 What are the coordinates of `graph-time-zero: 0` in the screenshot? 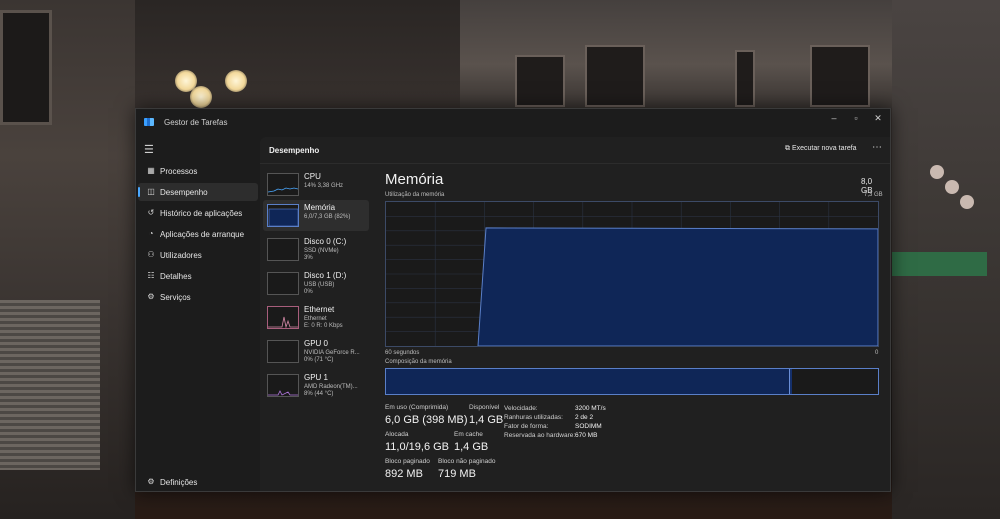 It's located at (877, 353).